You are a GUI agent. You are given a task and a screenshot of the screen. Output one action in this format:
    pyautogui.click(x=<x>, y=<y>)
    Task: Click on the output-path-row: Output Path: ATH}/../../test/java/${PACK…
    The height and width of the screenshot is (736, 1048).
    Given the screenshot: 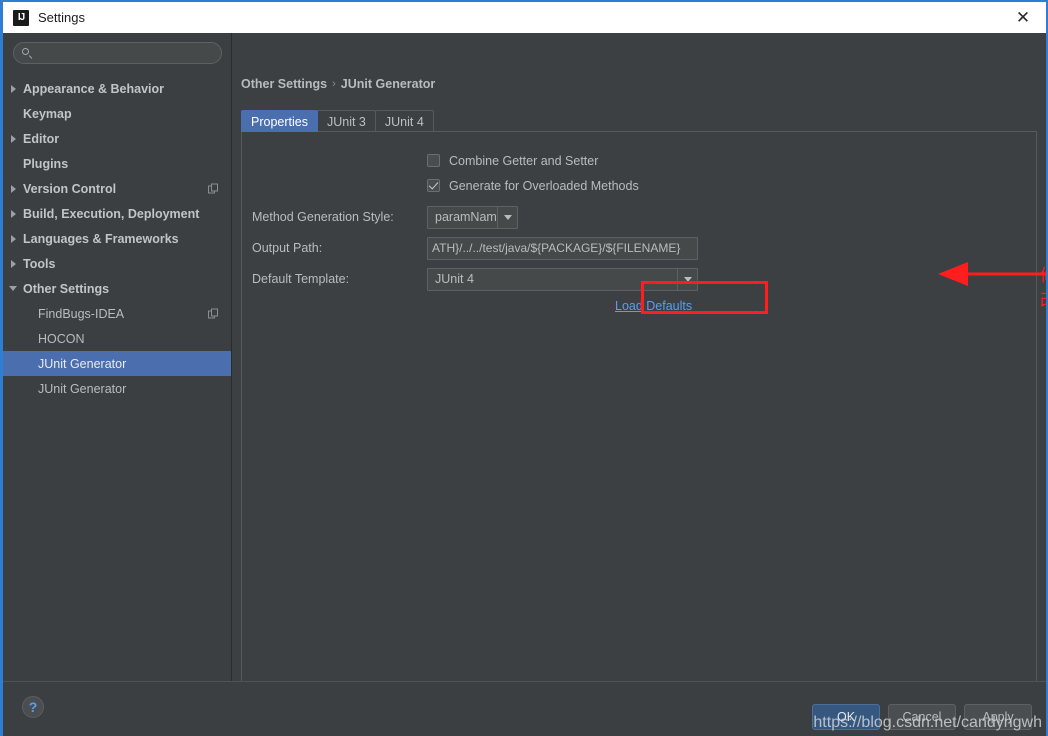 What is the action you would take?
    pyautogui.click(x=639, y=248)
    